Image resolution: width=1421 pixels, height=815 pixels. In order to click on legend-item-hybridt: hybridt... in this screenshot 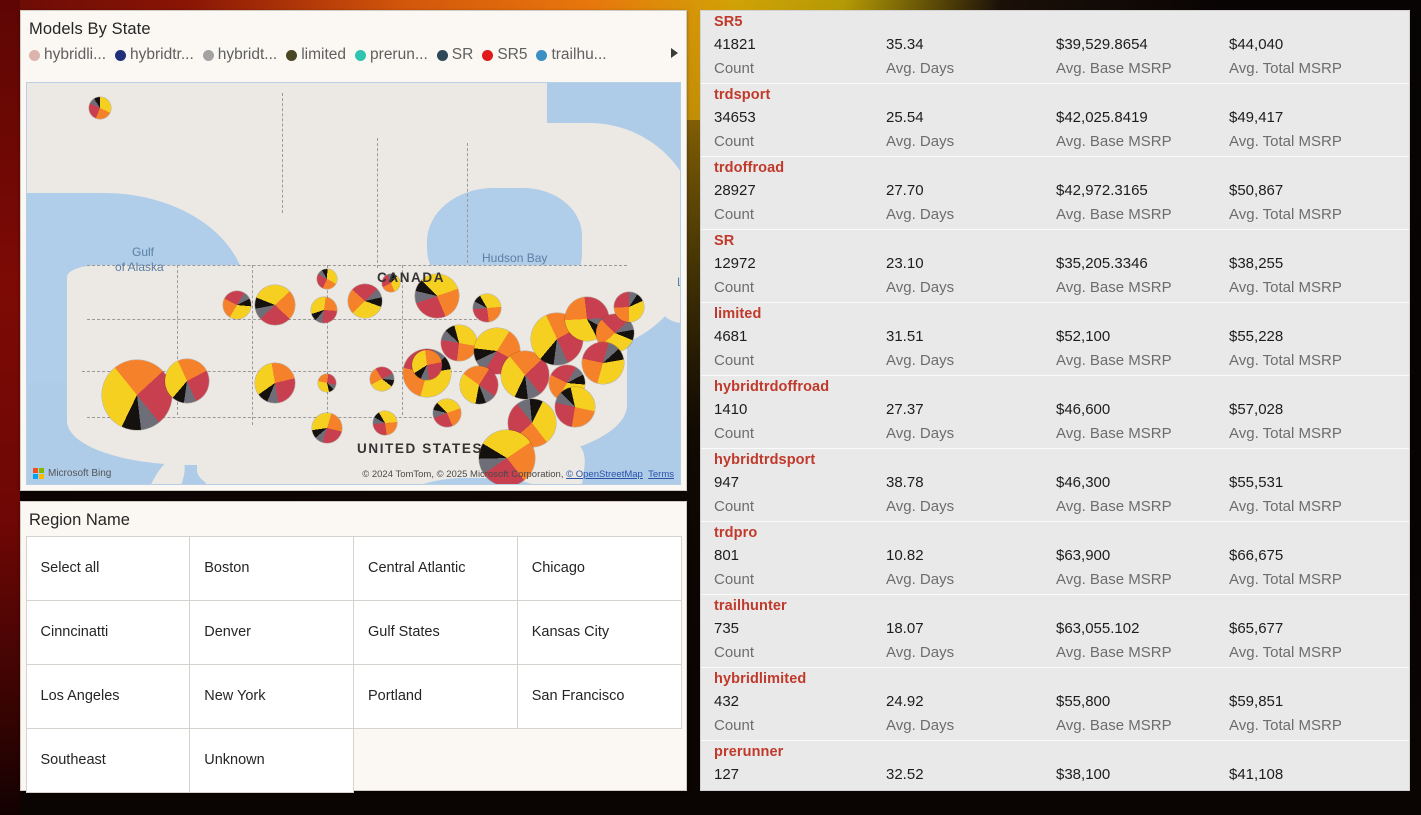, I will do `click(239, 55)`.